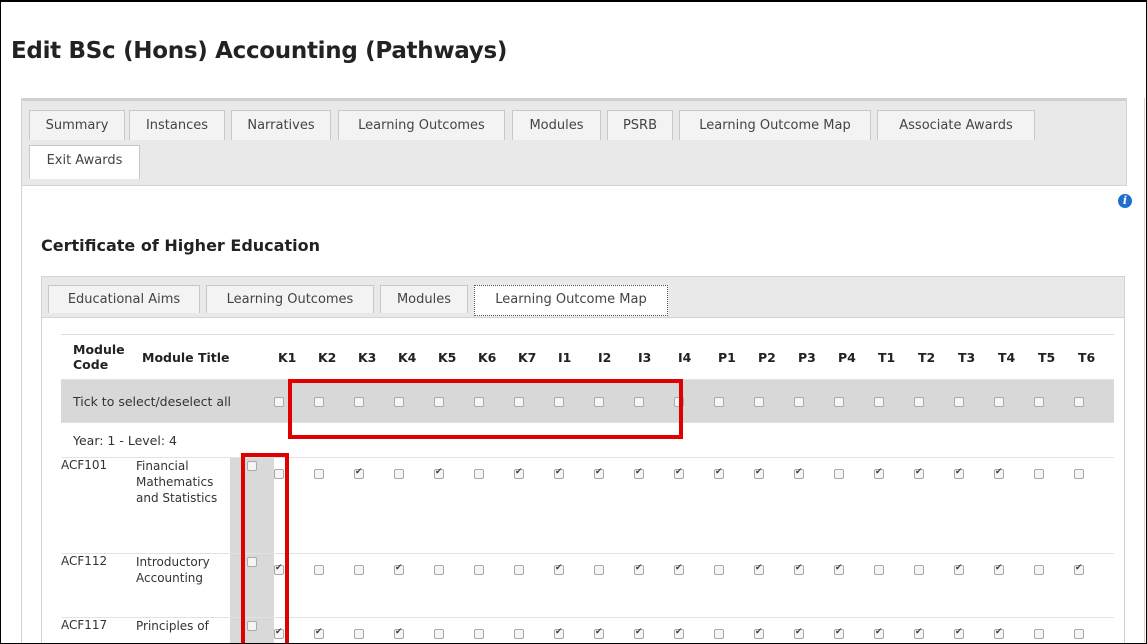  Describe the element at coordinates (399, 402) in the screenshot. I see `select-all-checkbox-k4` at that location.